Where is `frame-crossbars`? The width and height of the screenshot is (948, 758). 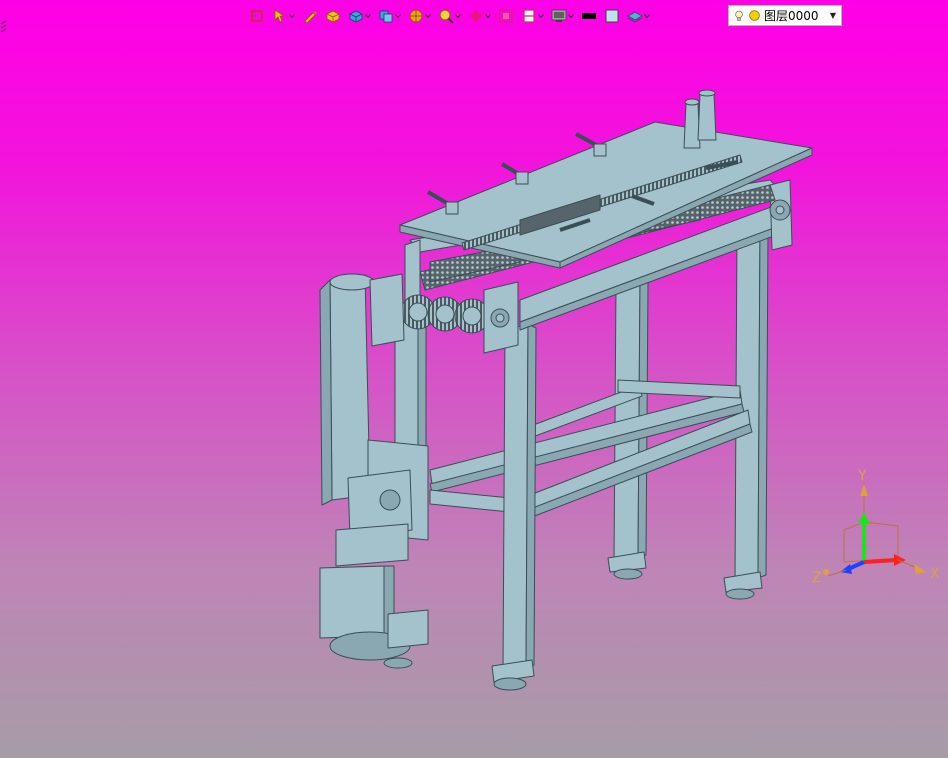
frame-crossbars is located at coordinates (591, 448).